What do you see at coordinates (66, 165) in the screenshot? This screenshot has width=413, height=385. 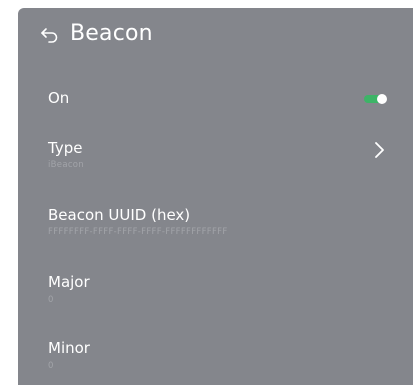 I see `setting-type-value: iBeacon` at bounding box center [66, 165].